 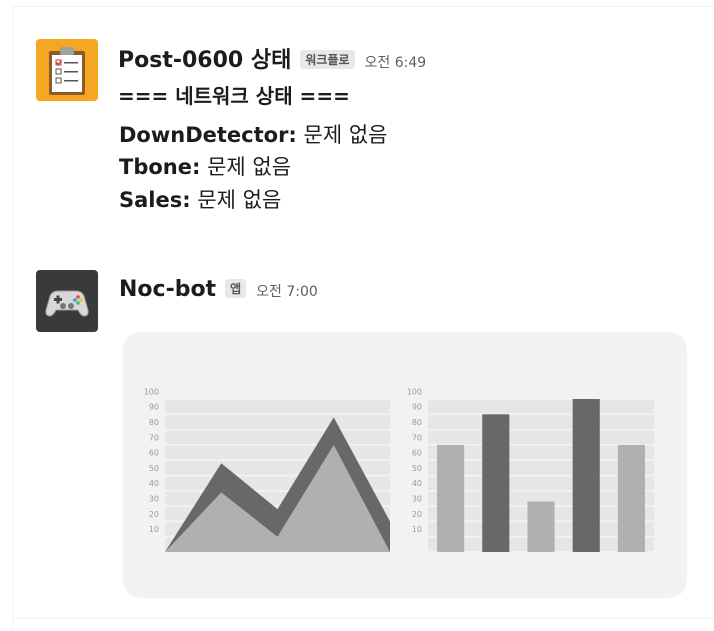 I want to click on bottom-divider, so click(x=363, y=618).